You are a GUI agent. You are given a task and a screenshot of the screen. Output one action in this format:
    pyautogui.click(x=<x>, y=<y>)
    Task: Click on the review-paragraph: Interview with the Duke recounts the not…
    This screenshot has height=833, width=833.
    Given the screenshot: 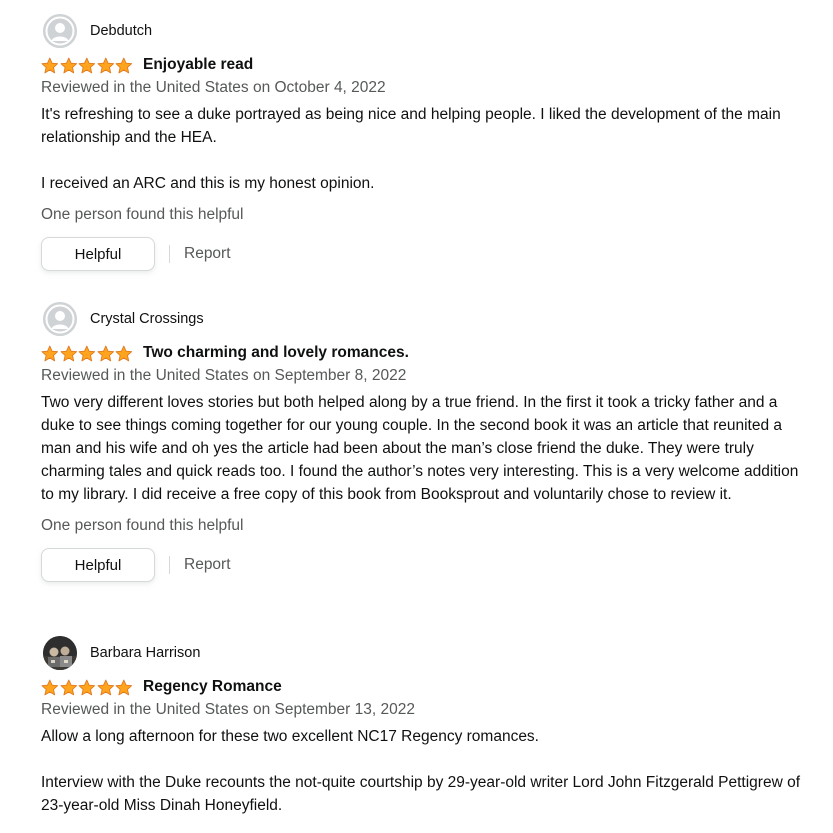 What is the action you would take?
    pyautogui.click(x=421, y=794)
    